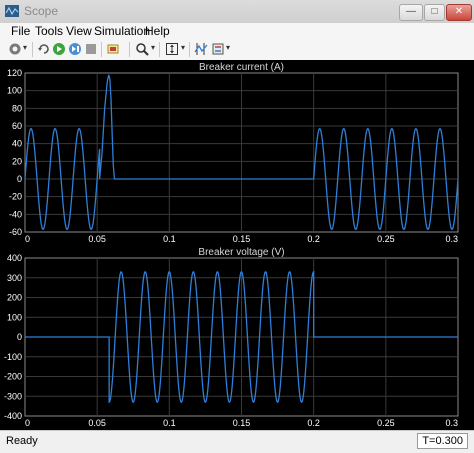 The width and height of the screenshot is (474, 453). Describe the element at coordinates (241, 252) in the screenshot. I see `plot-title: Breaker voltage (V)` at that location.